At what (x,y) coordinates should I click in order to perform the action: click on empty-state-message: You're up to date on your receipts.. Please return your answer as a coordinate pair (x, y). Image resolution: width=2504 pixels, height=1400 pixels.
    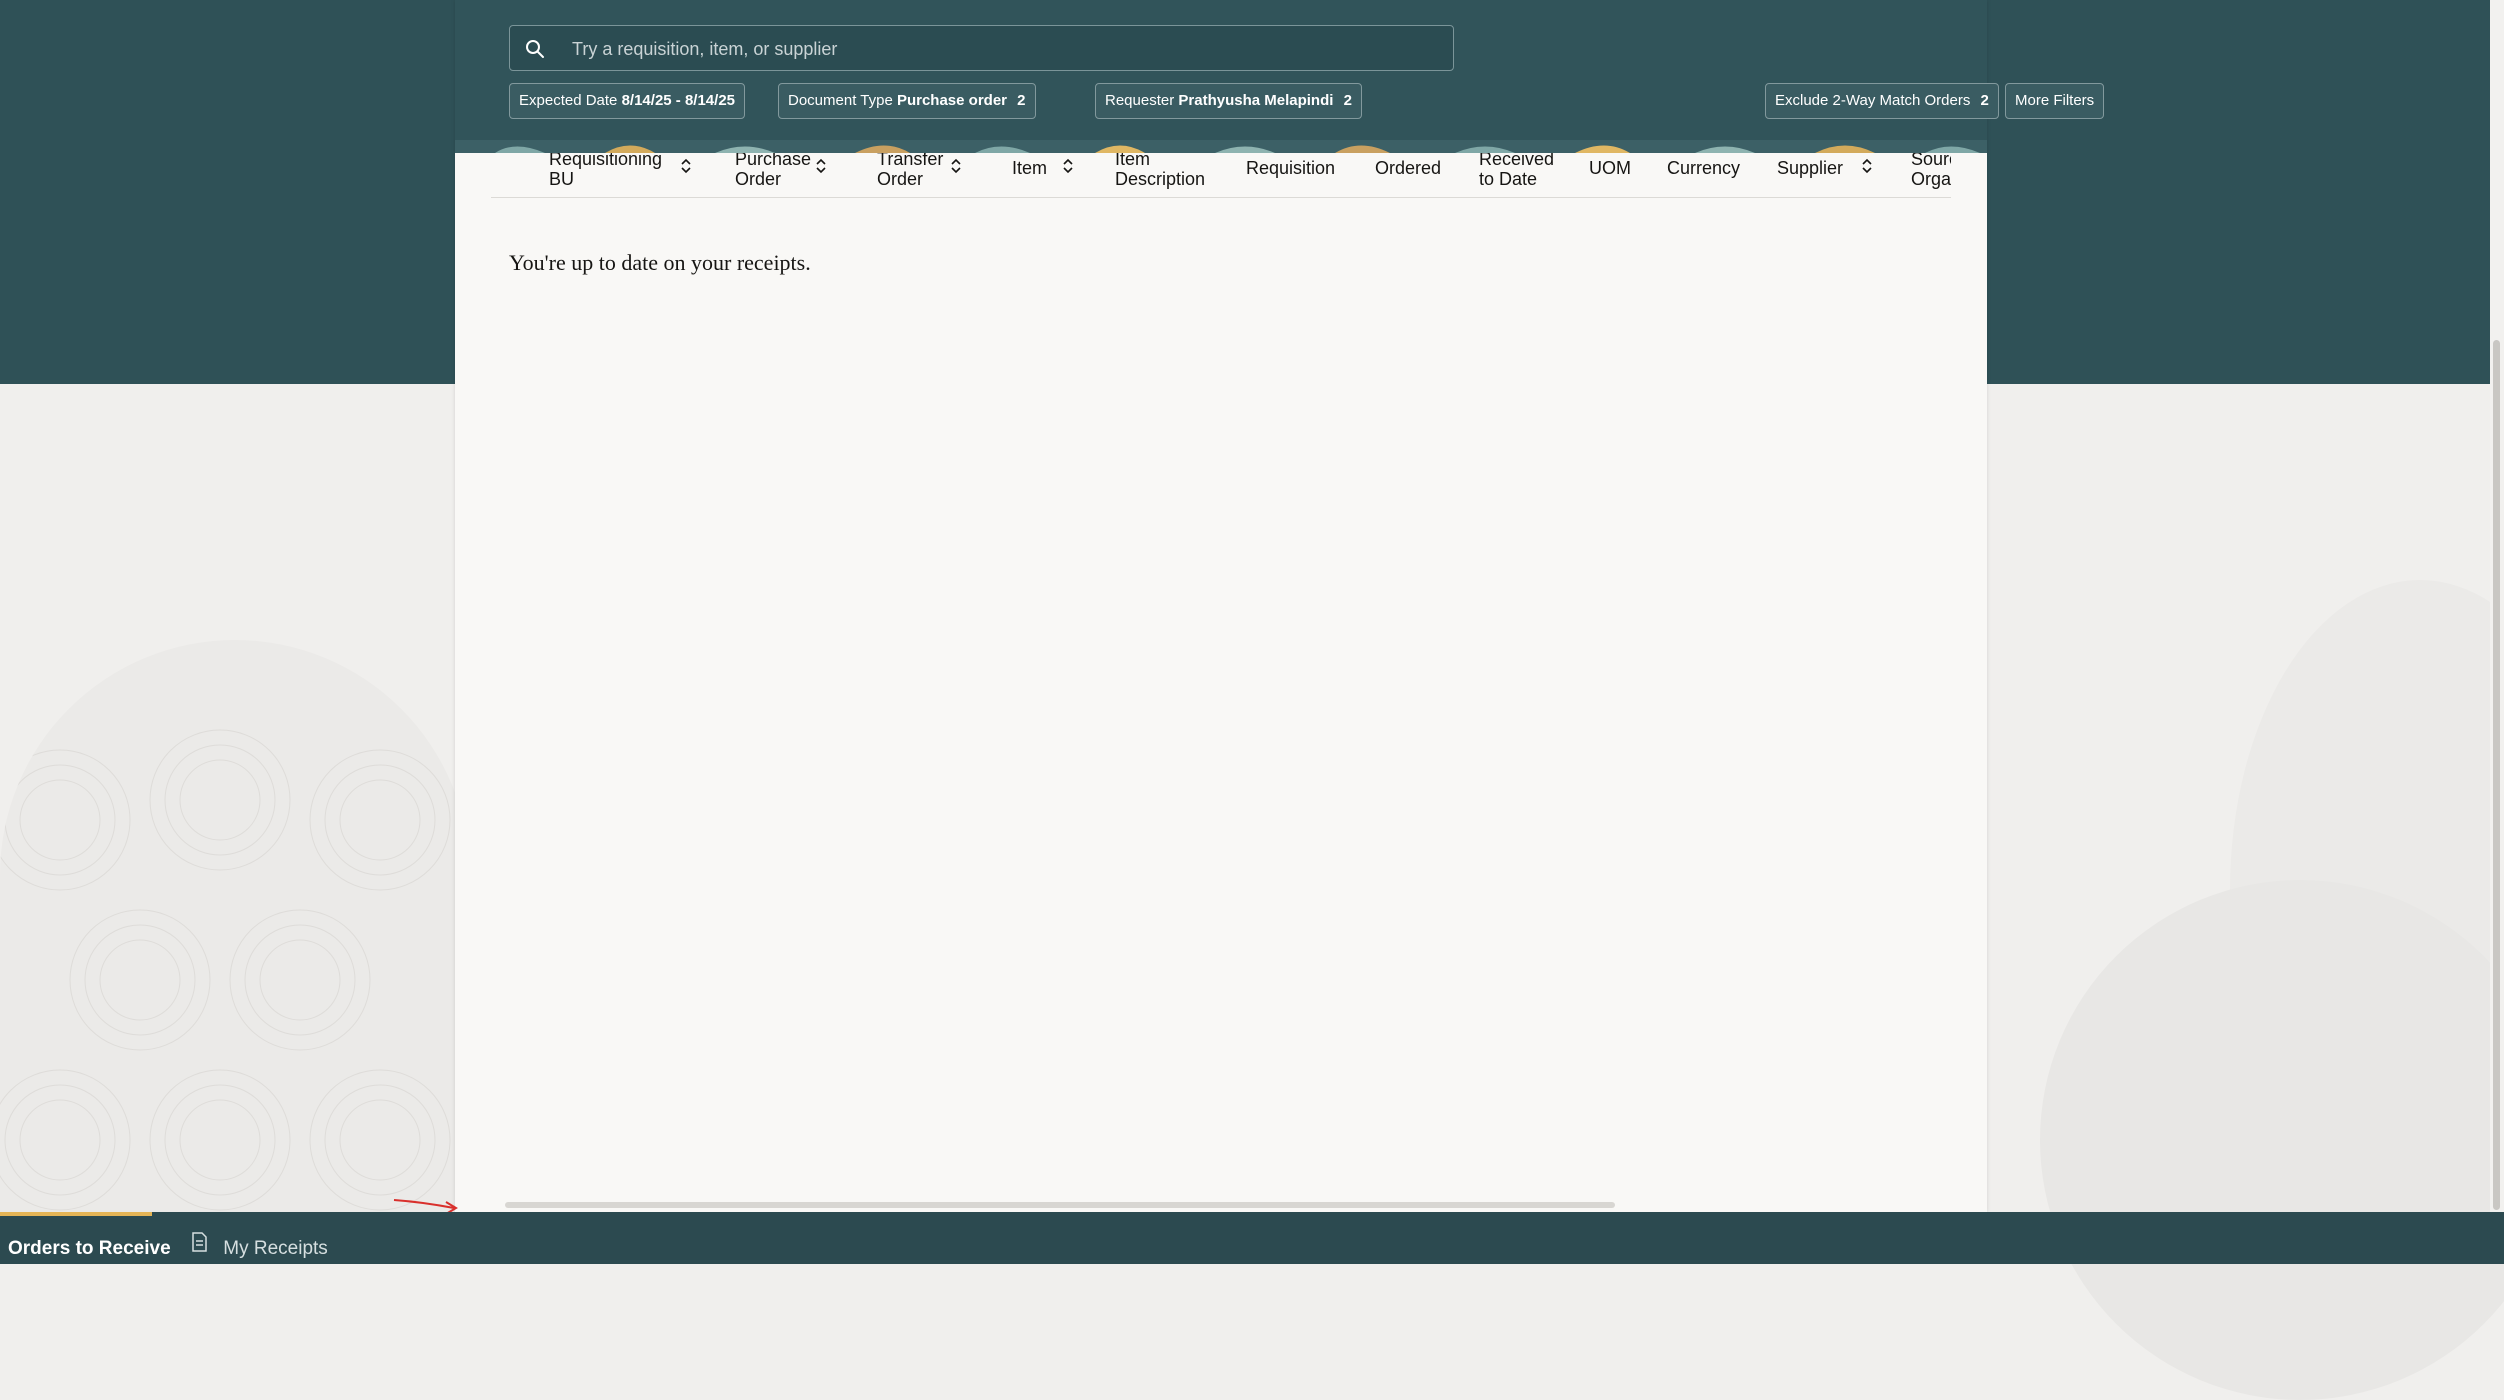
    Looking at the image, I should click on (660, 262).